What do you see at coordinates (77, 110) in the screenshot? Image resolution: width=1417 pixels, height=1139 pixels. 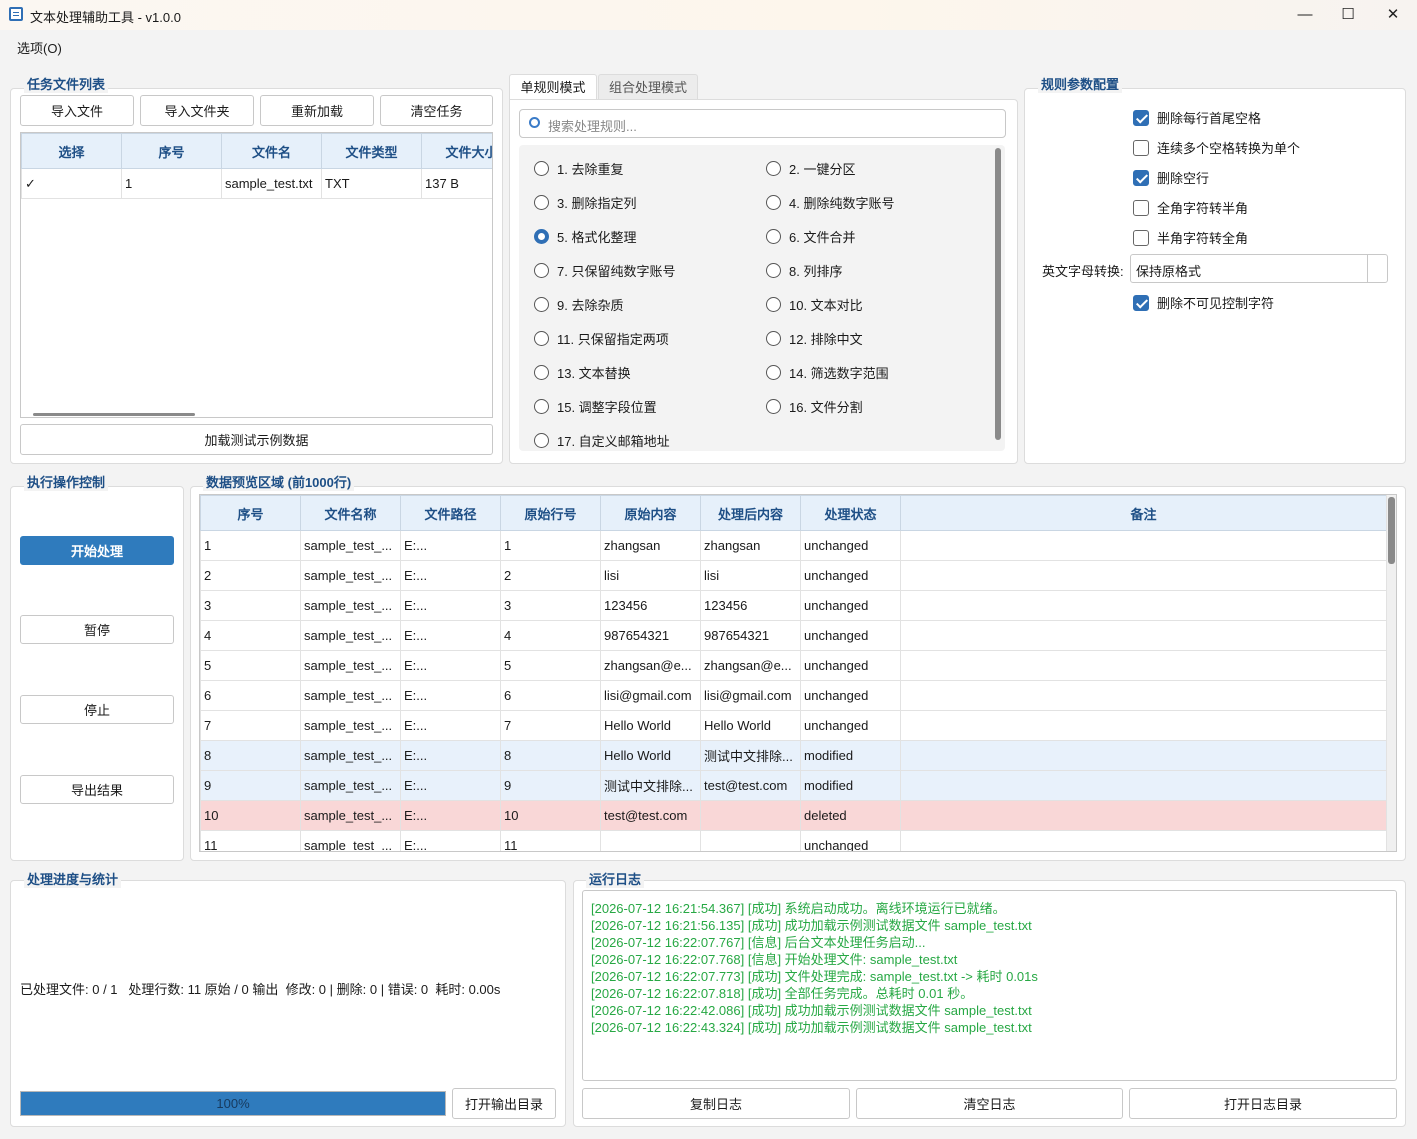 I see `import-file-button: 导入文件` at bounding box center [77, 110].